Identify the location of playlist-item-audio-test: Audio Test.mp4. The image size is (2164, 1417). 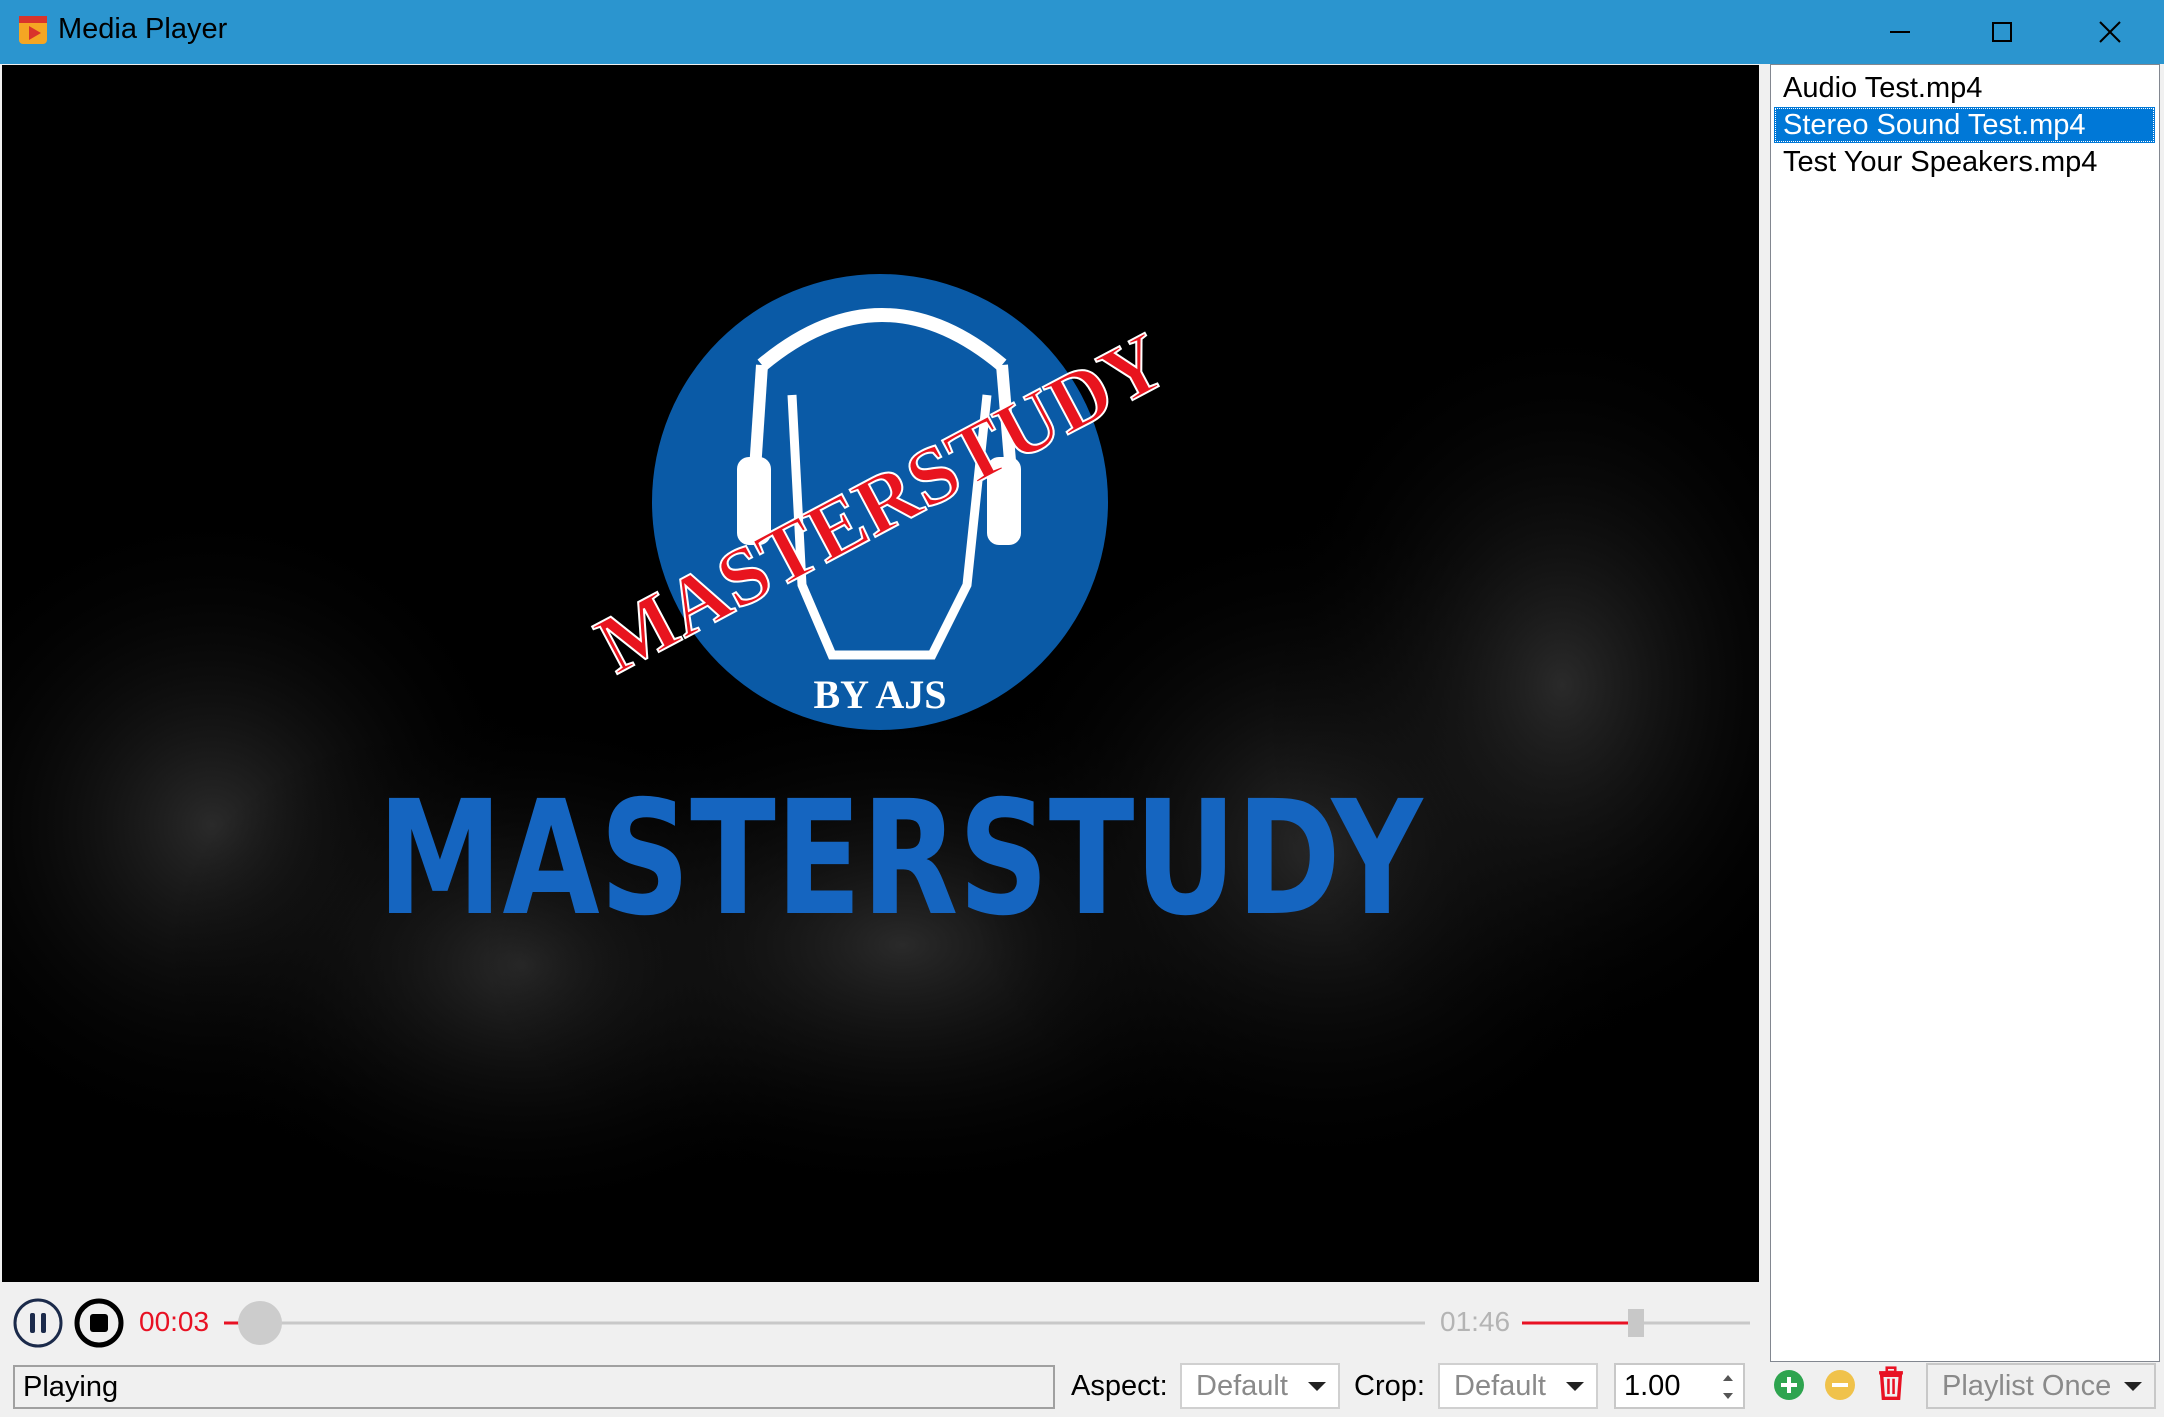
(1964, 88).